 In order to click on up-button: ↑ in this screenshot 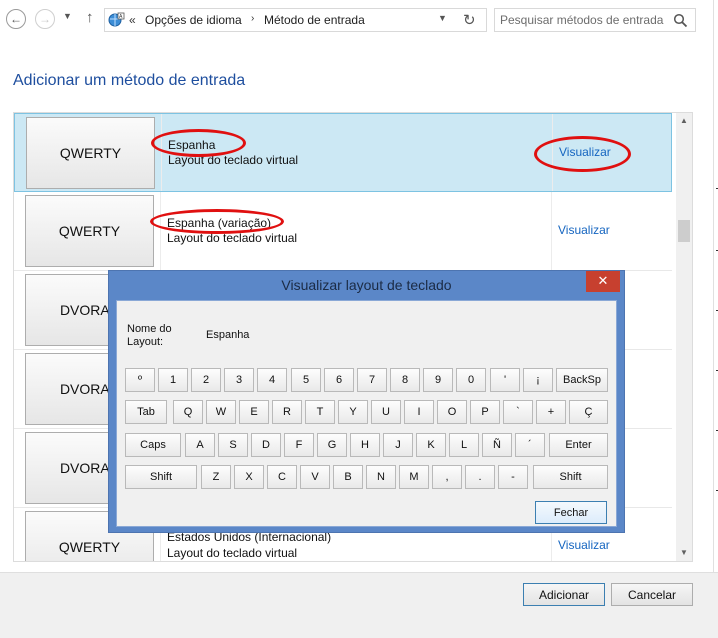, I will do `click(90, 17)`.